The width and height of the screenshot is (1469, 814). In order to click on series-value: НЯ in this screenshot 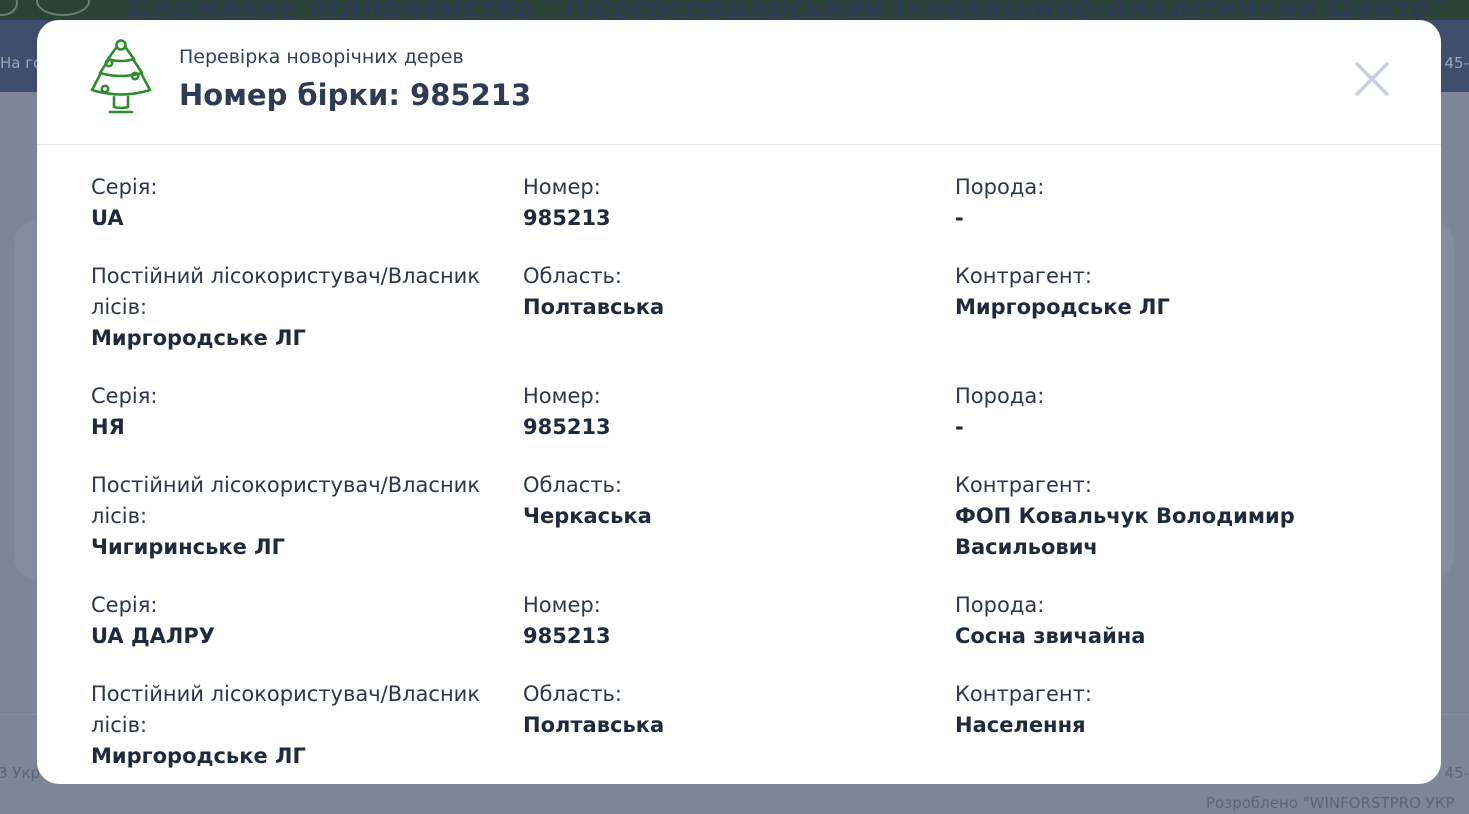, I will do `click(108, 427)`.